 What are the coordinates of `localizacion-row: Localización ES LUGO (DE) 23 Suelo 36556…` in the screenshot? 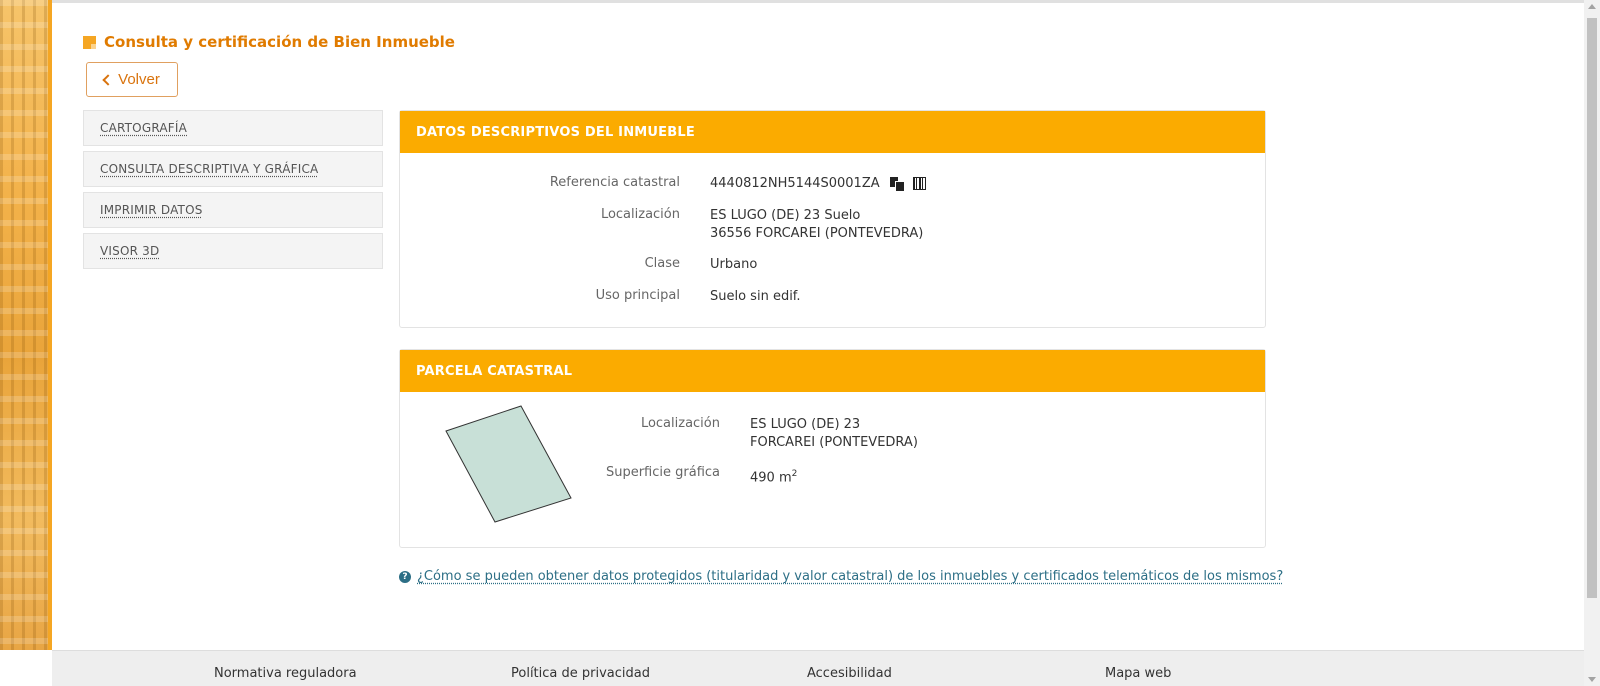 It's located at (661, 225).